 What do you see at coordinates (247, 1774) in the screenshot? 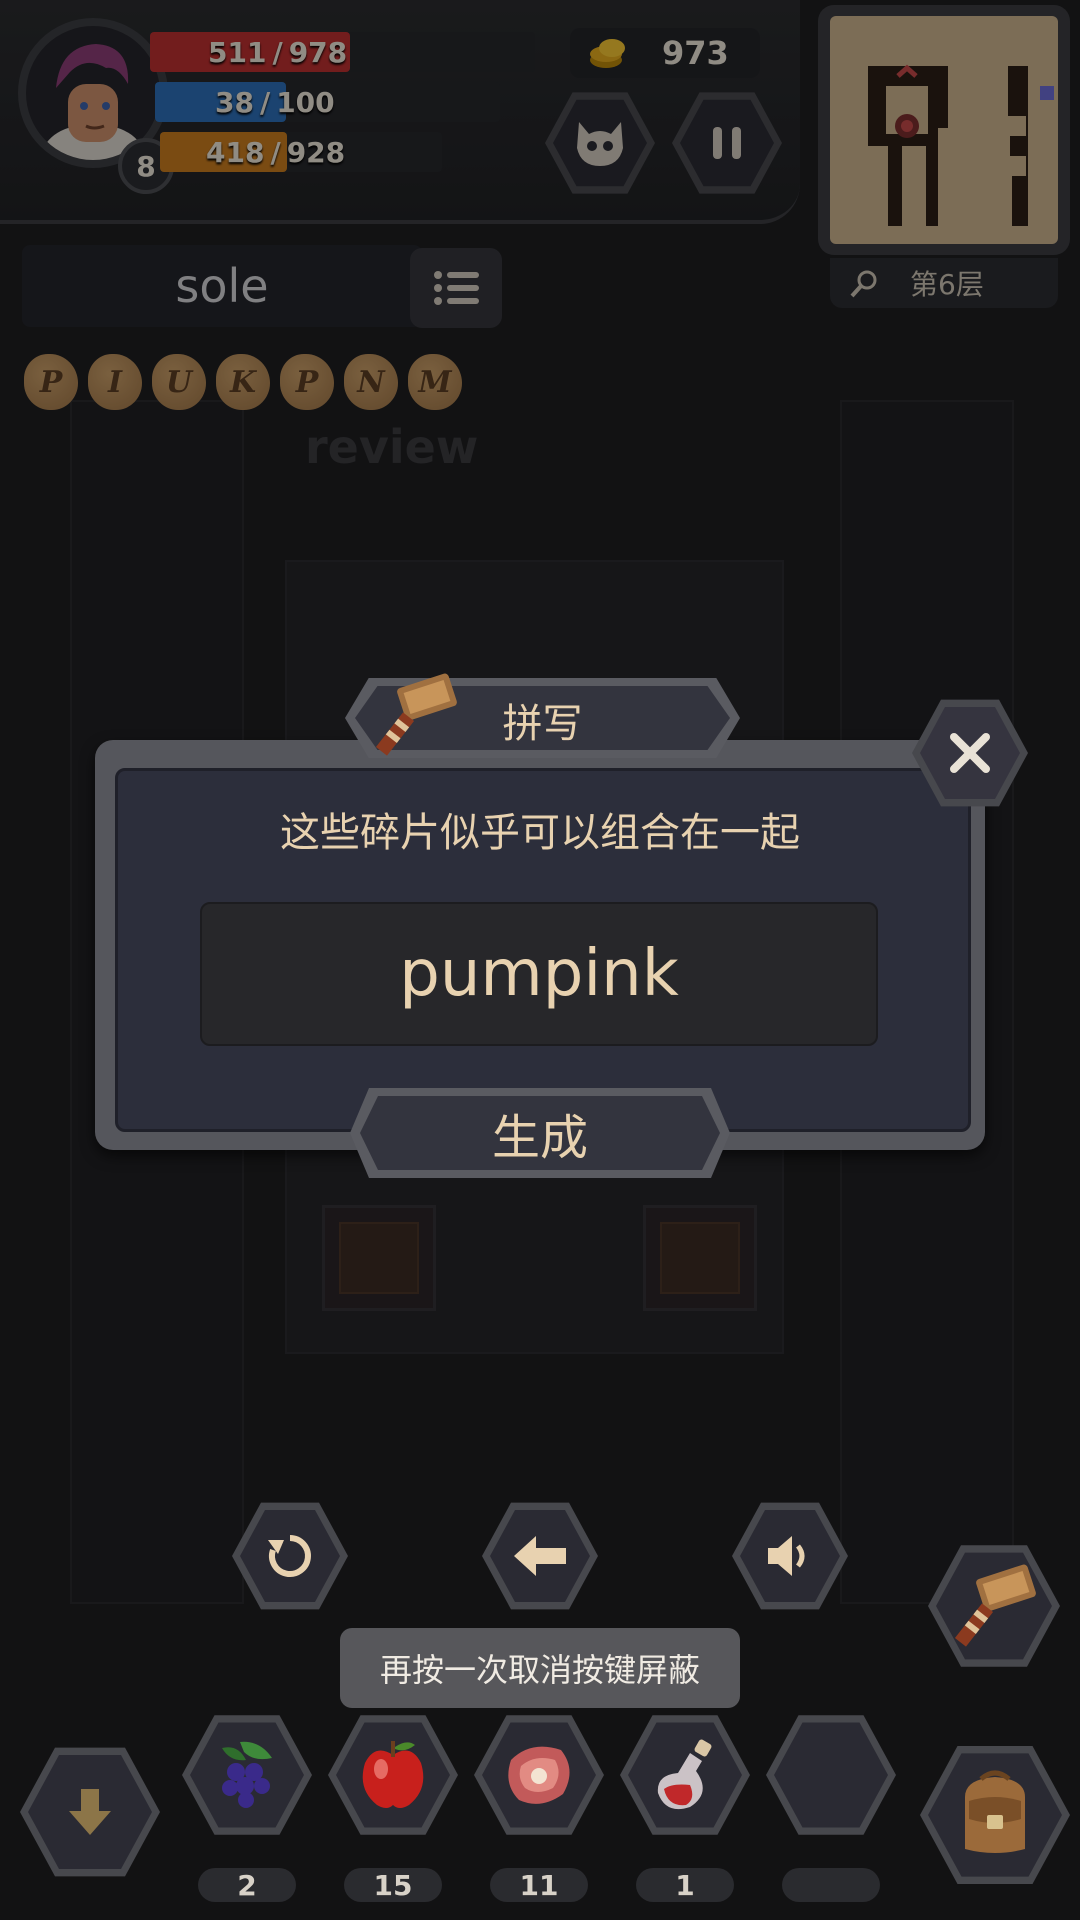
I see `grapes-icon` at bounding box center [247, 1774].